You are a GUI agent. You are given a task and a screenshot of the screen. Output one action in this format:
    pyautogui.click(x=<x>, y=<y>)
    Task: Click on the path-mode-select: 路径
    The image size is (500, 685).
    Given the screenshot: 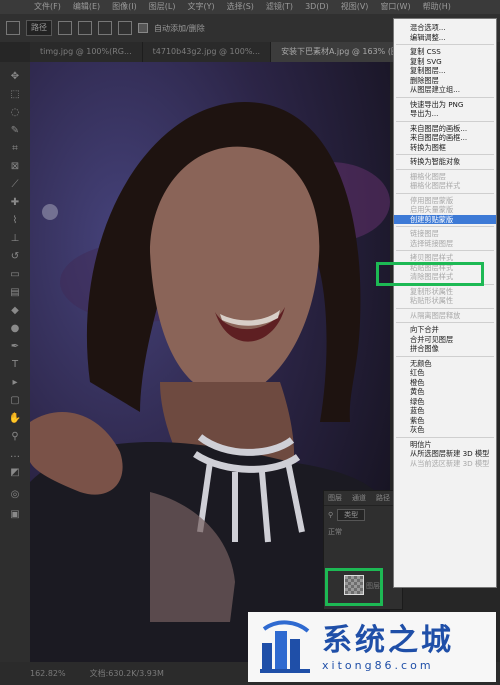 What is the action you would take?
    pyautogui.click(x=39, y=28)
    